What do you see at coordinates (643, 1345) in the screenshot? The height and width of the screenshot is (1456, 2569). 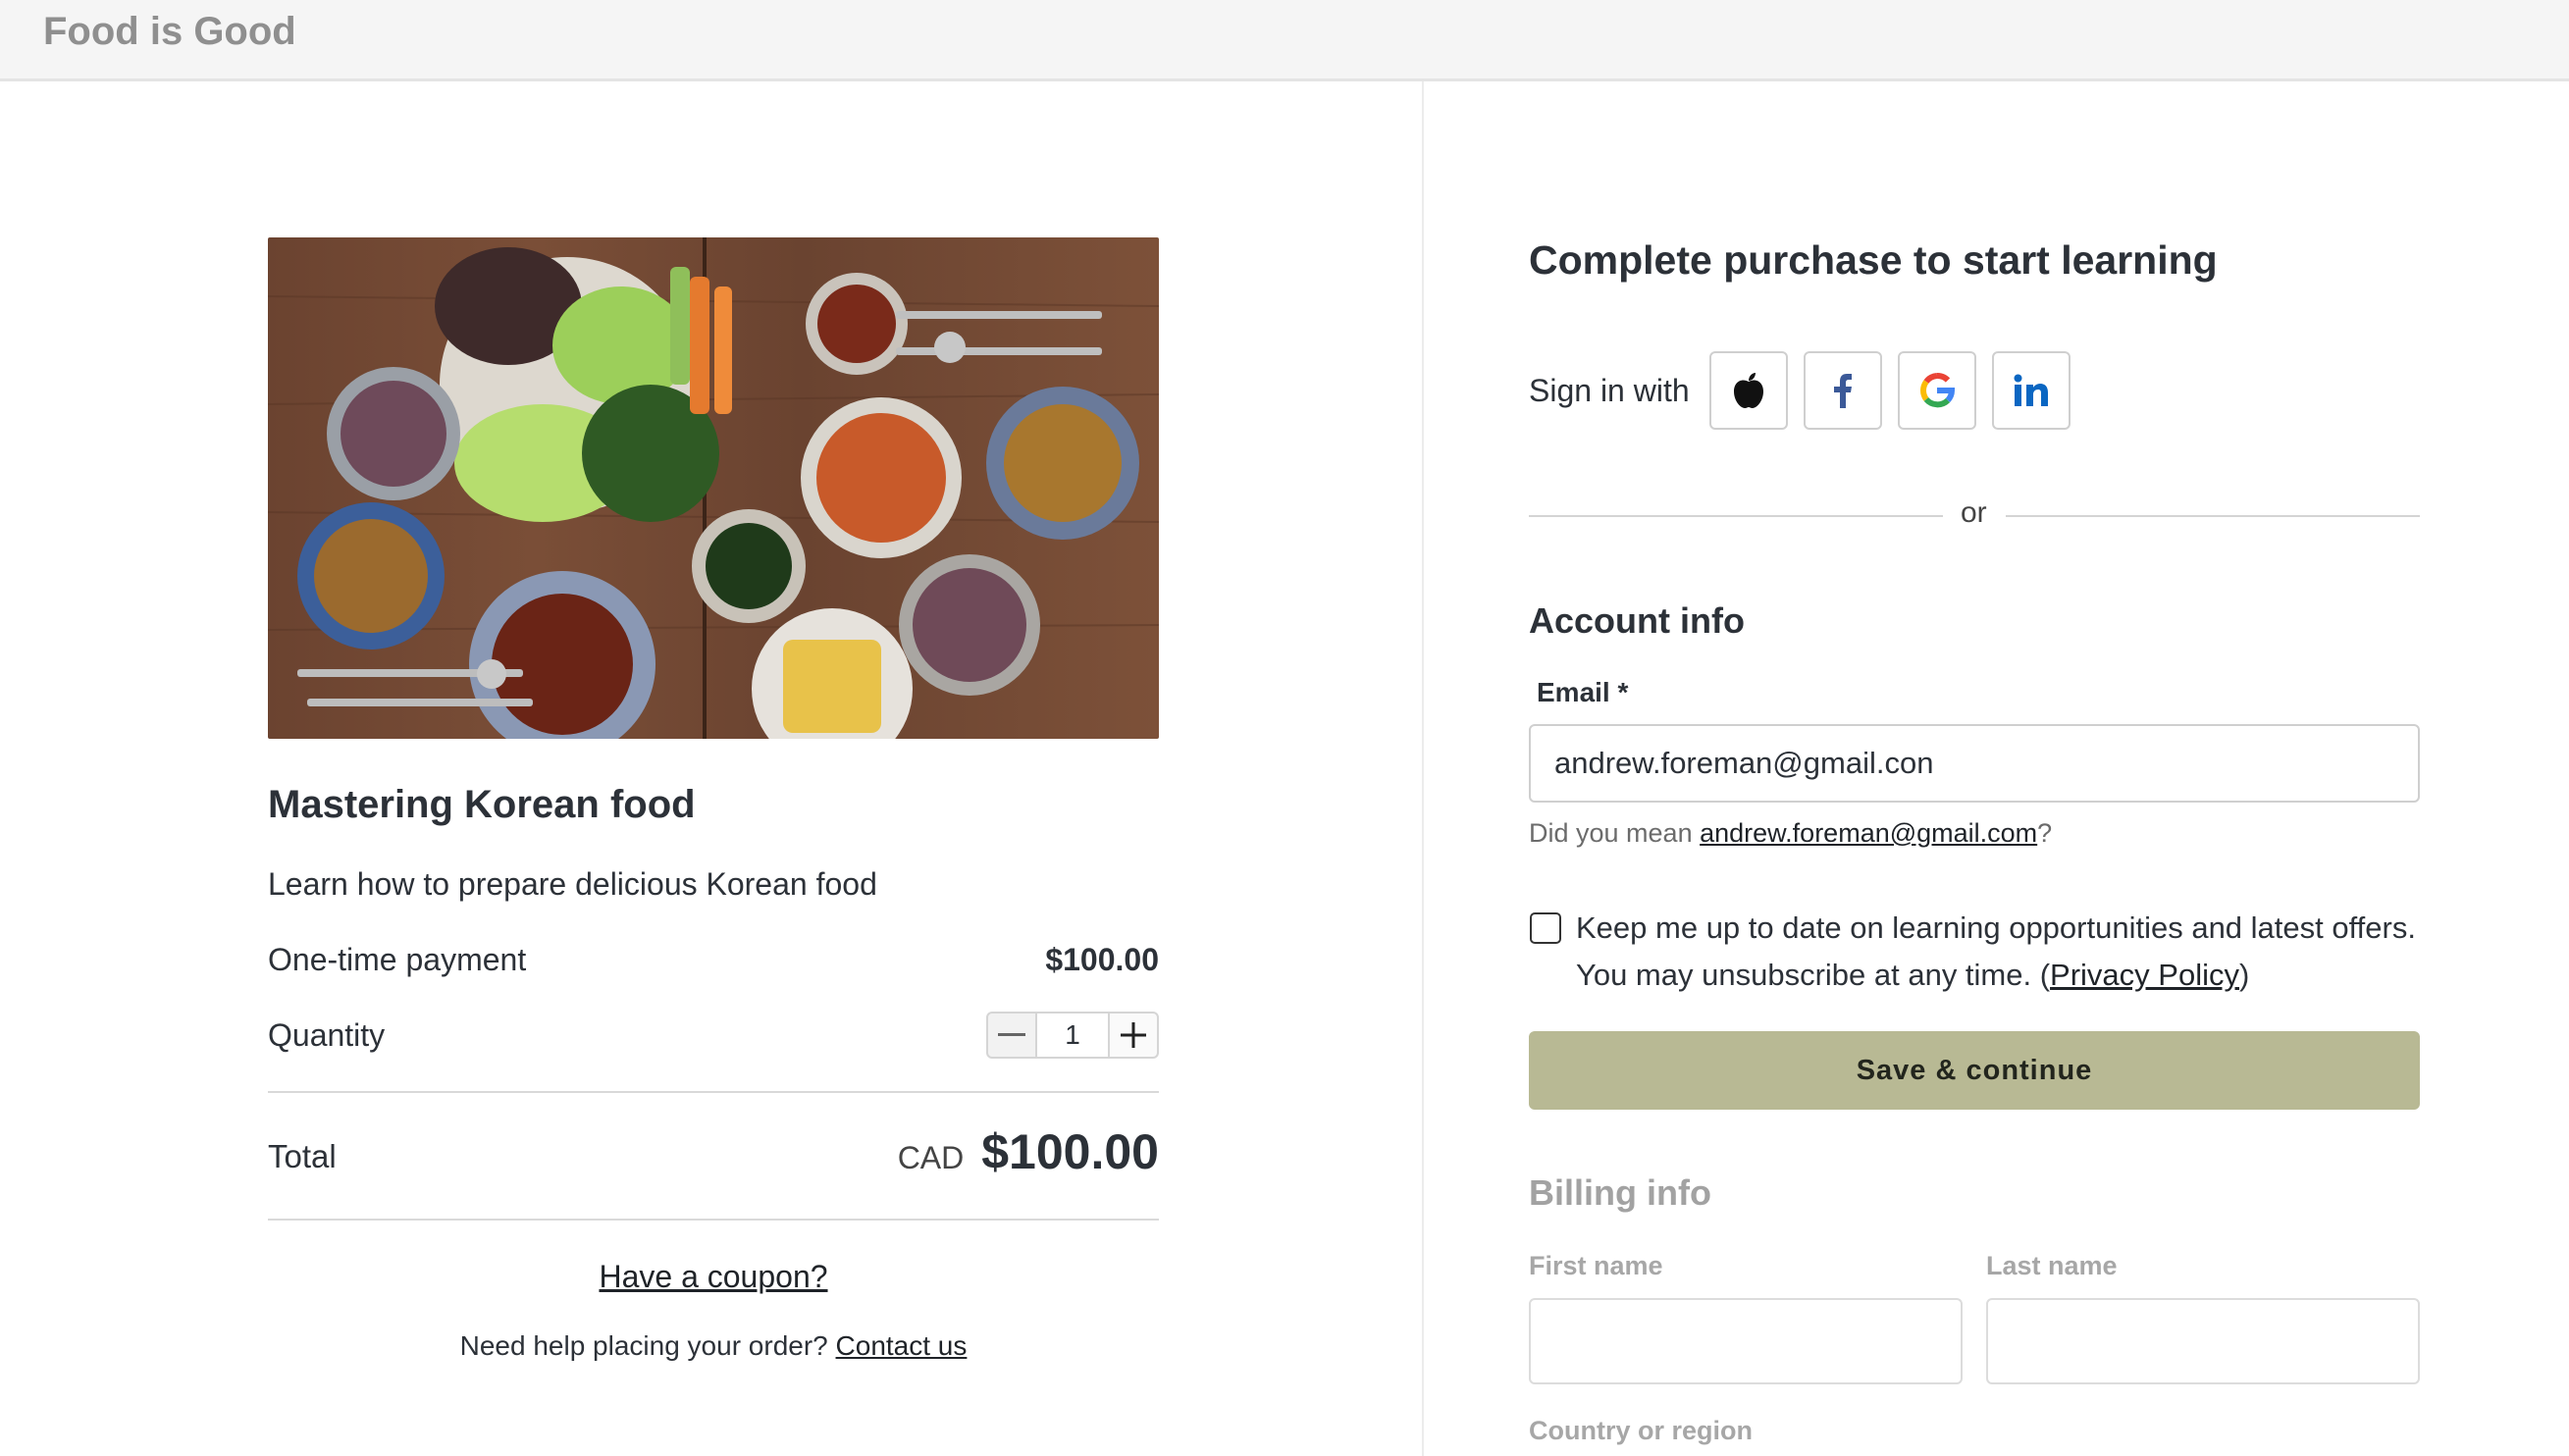 I see `help-text: Need help placing your order?` at bounding box center [643, 1345].